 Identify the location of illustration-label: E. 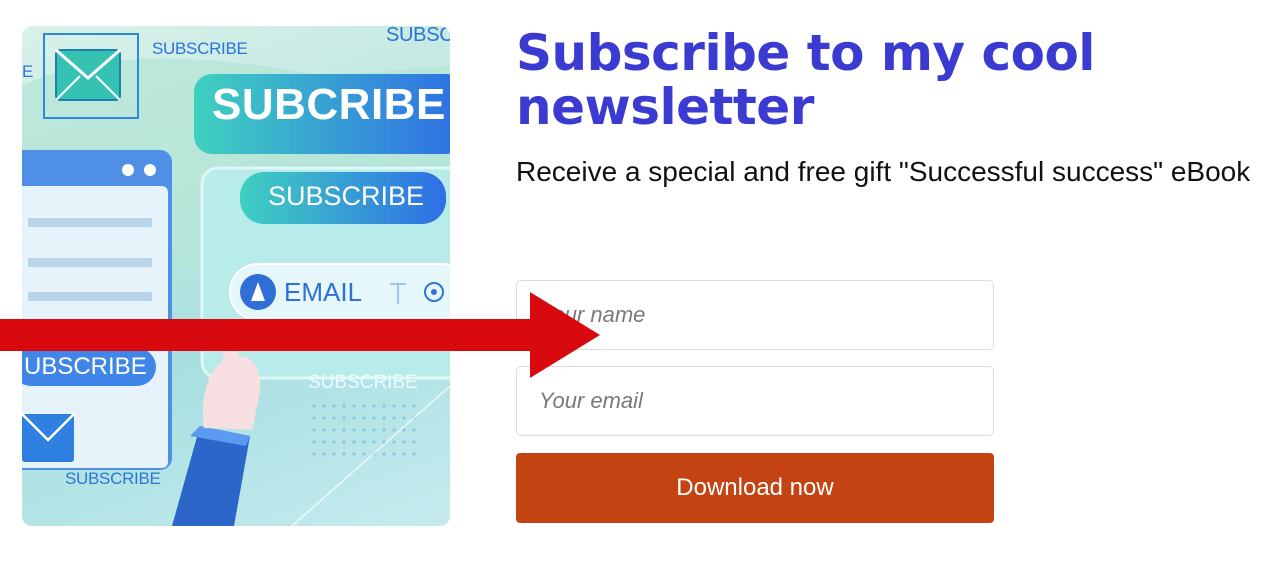
(28, 71).